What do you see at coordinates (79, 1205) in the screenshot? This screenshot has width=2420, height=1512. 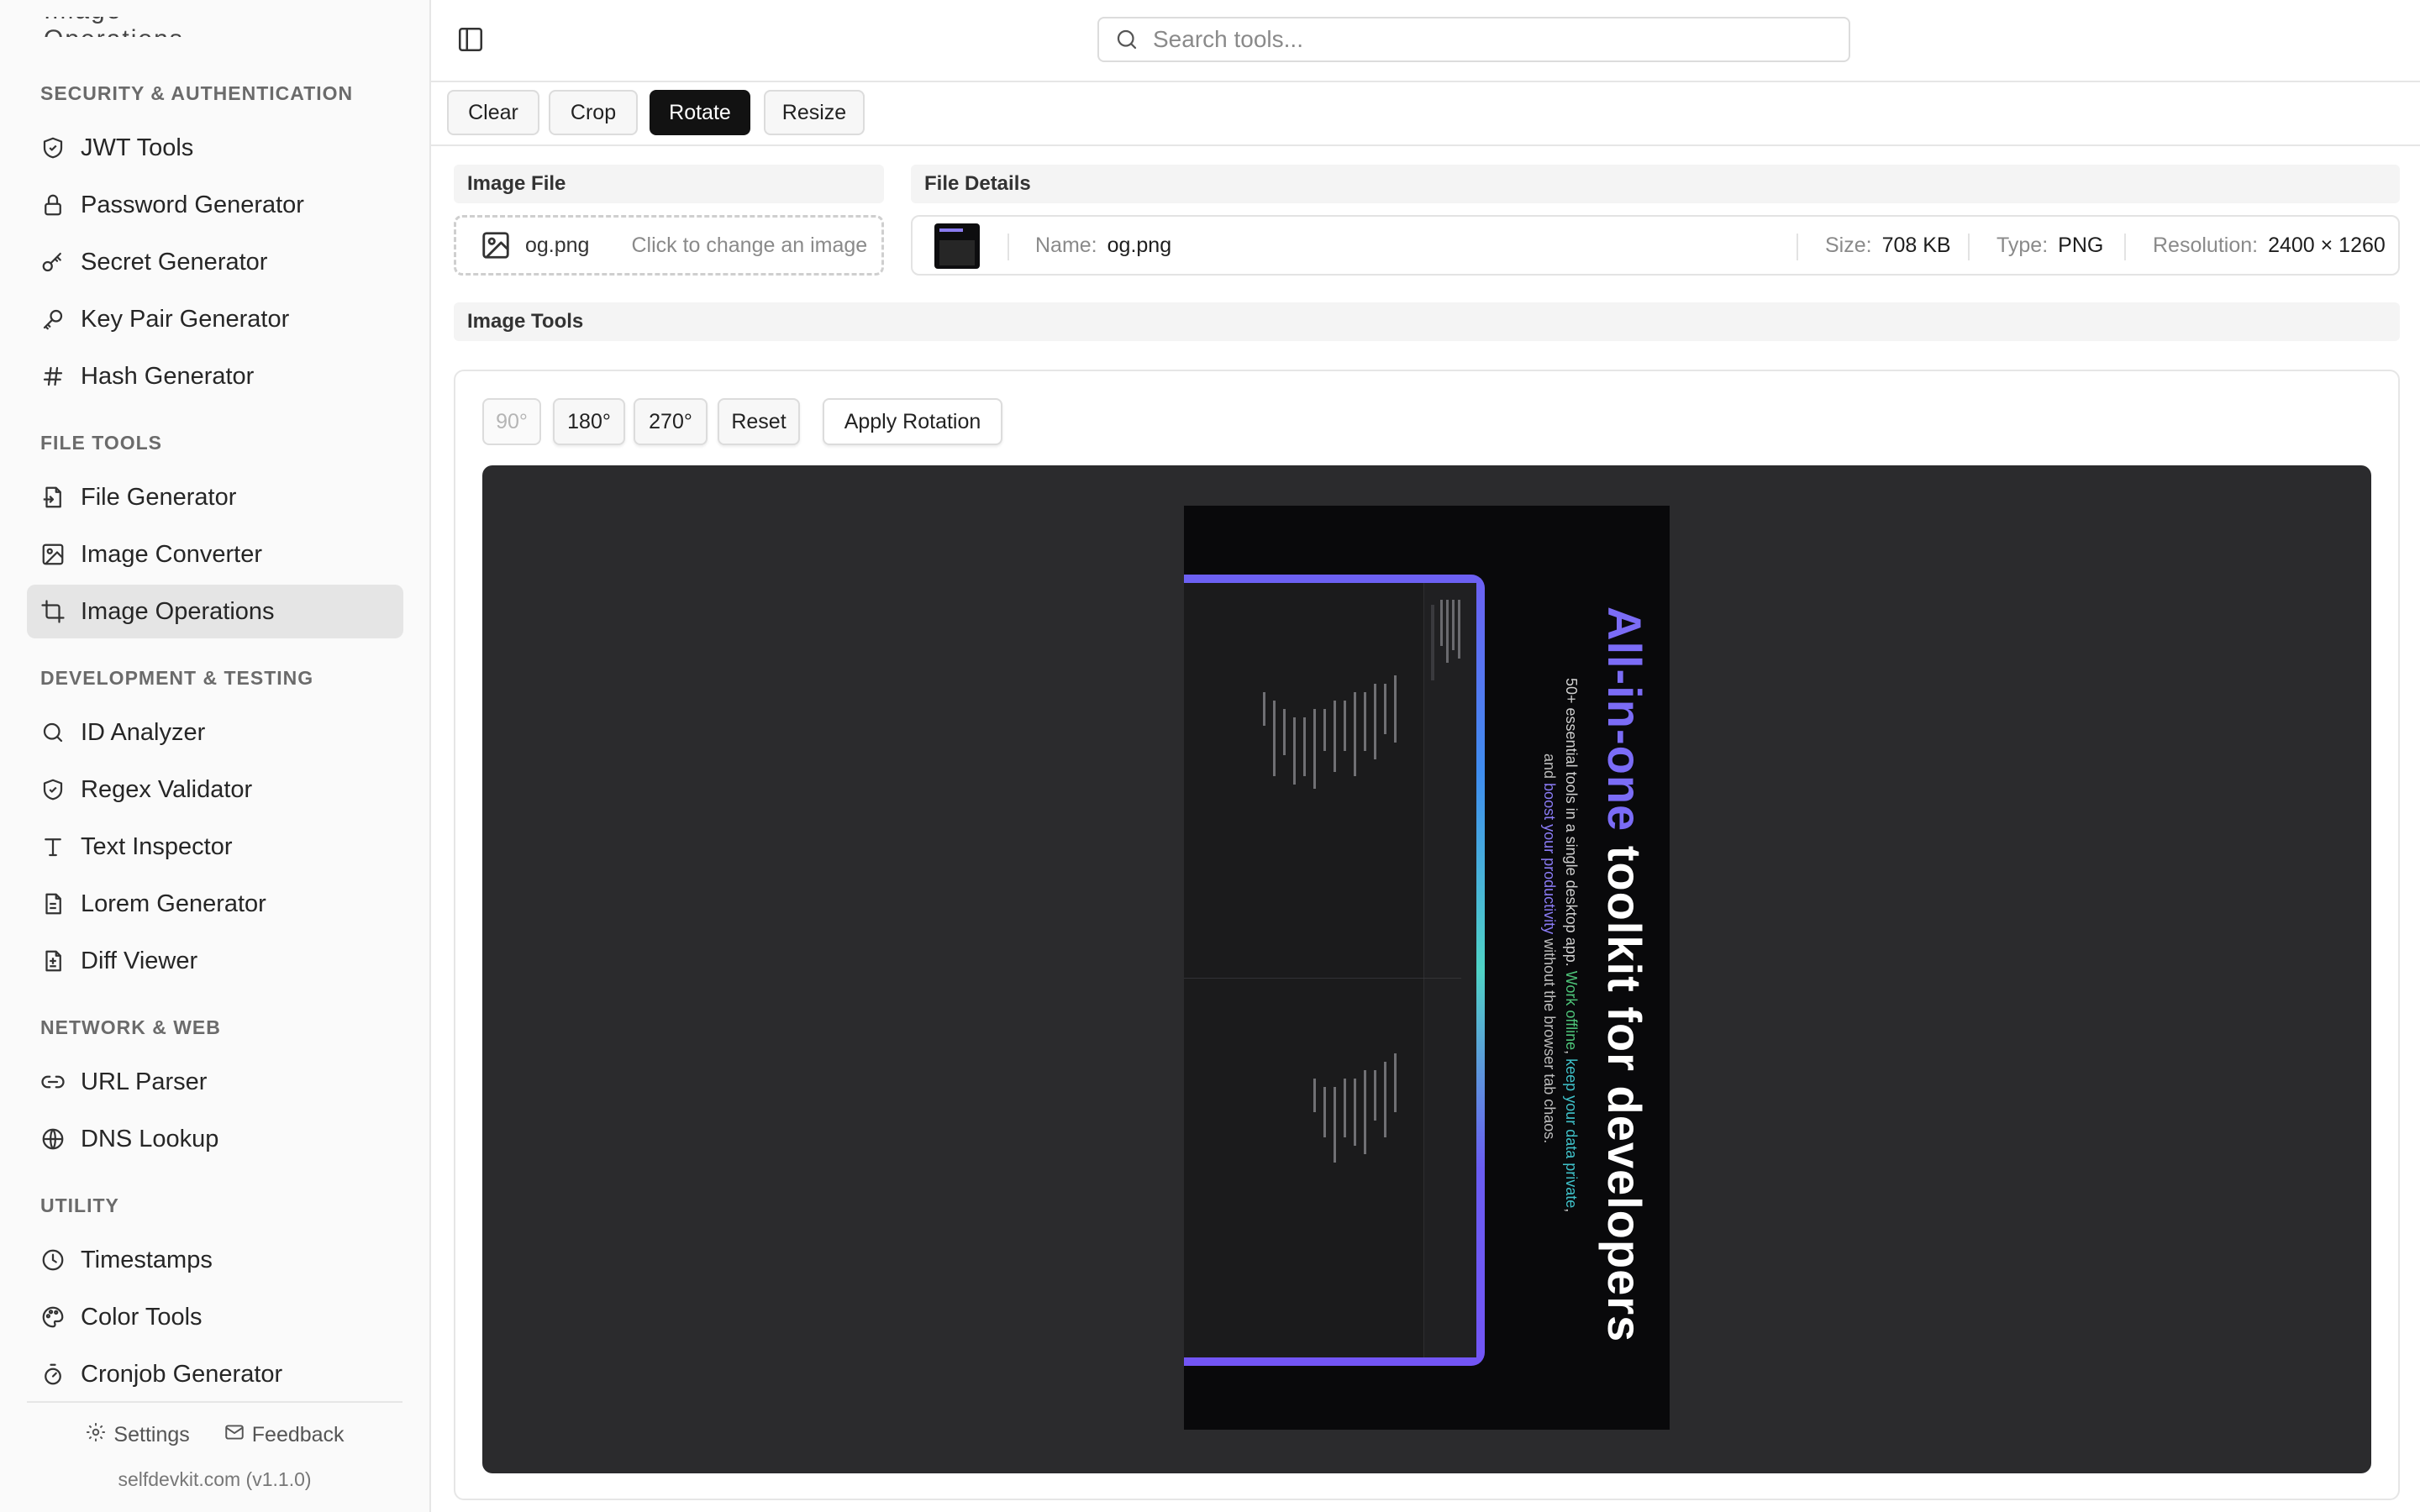 I see `section-title-utility: UTILITY` at bounding box center [79, 1205].